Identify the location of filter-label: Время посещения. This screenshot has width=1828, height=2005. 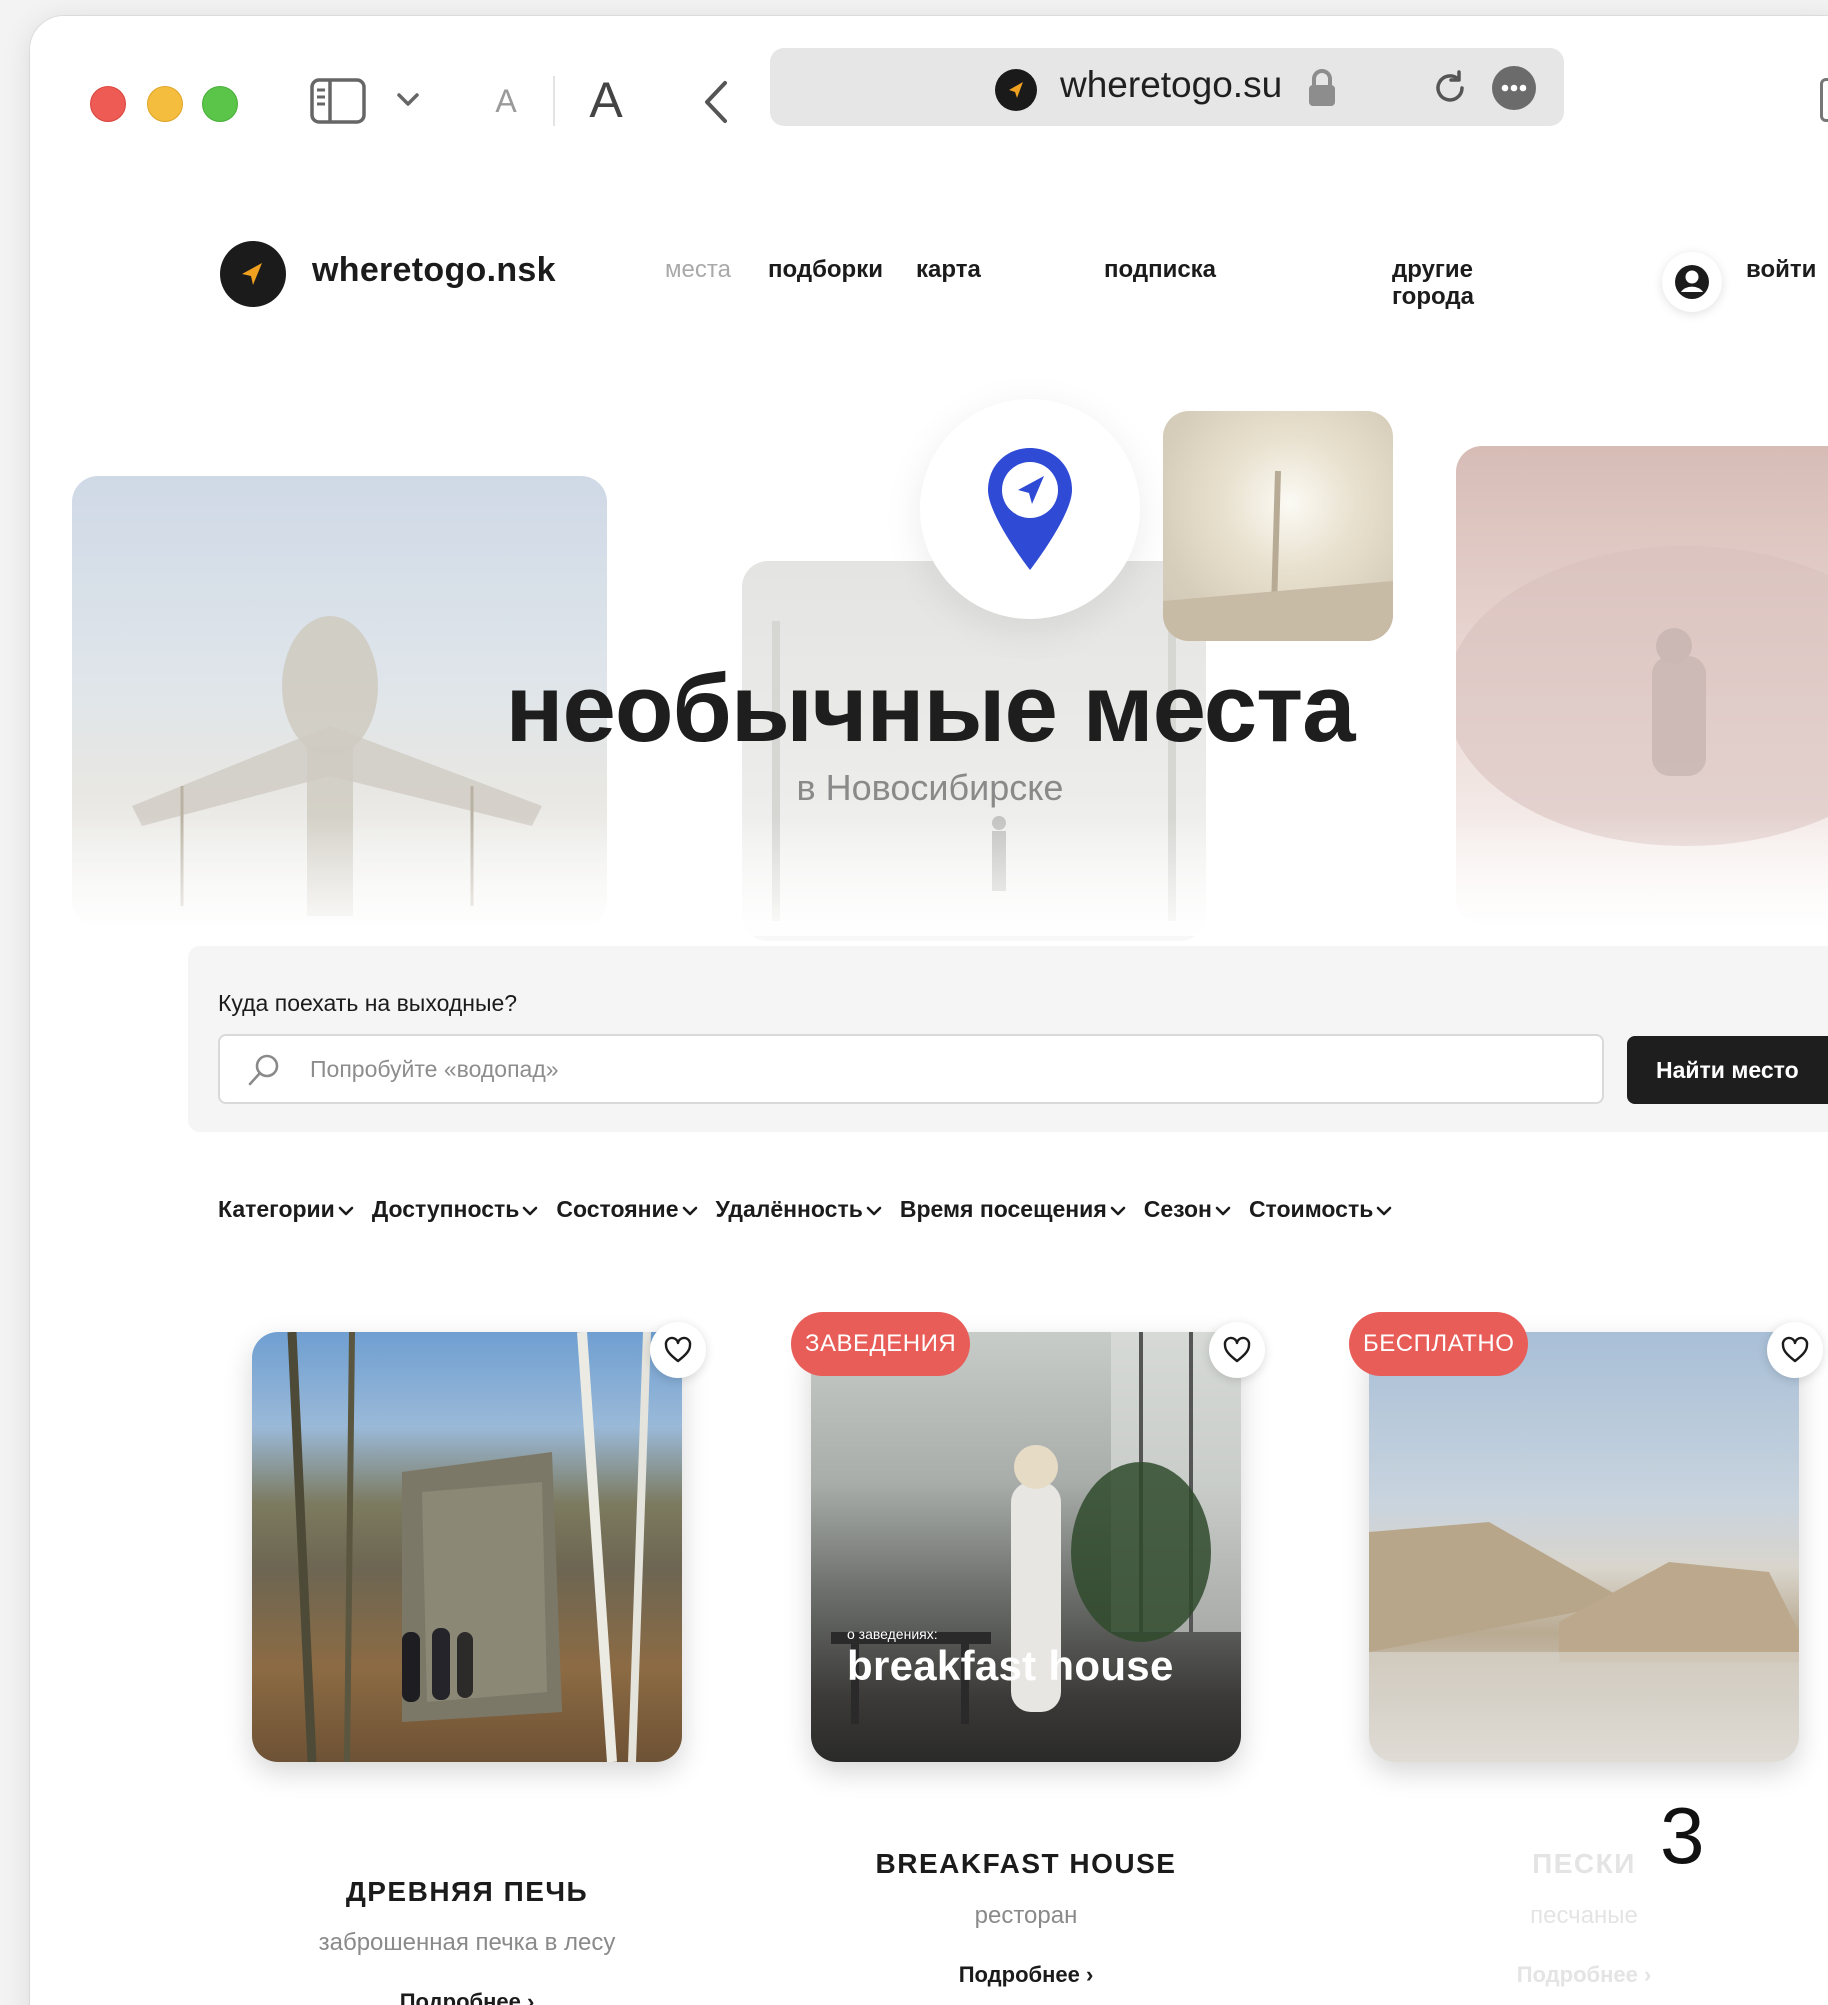
(1003, 1209).